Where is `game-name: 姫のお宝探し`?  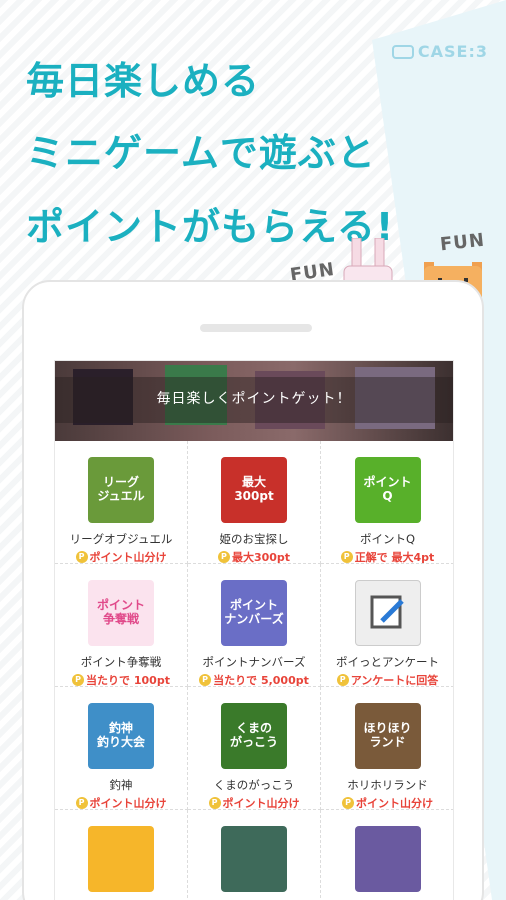
game-name: 姫のお宝探し is located at coordinates (254, 539).